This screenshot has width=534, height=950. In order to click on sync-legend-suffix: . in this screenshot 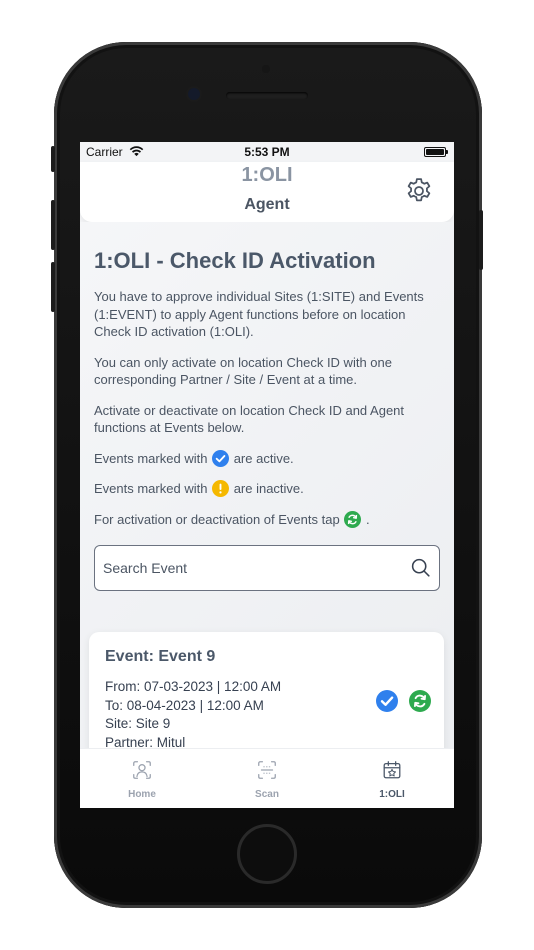, I will do `click(367, 519)`.